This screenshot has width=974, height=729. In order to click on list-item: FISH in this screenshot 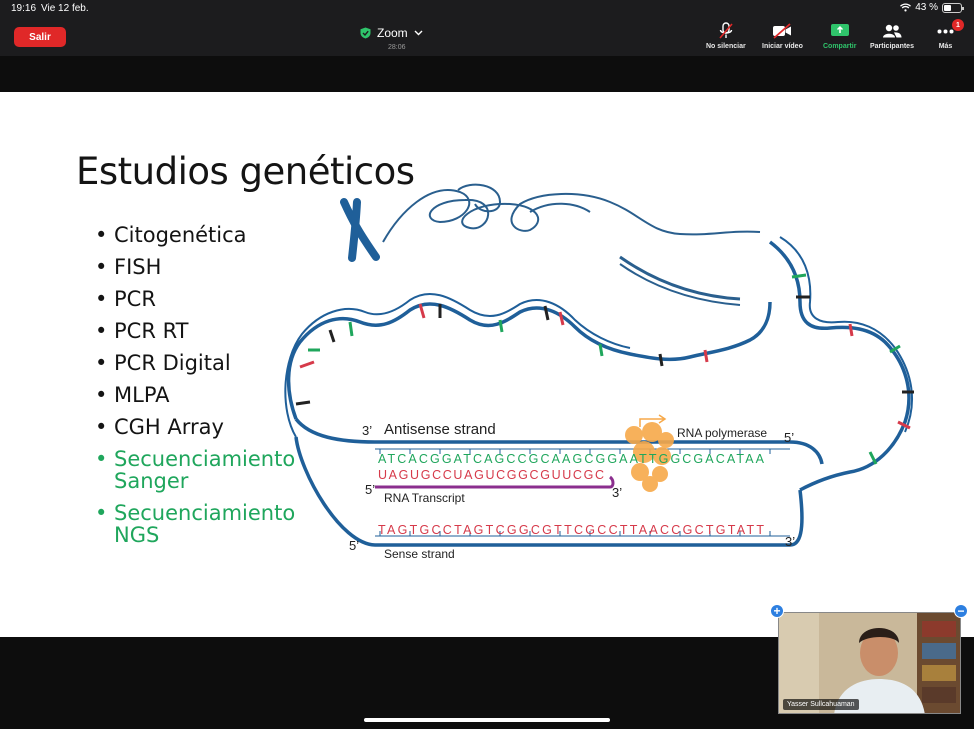, I will do `click(195, 267)`.